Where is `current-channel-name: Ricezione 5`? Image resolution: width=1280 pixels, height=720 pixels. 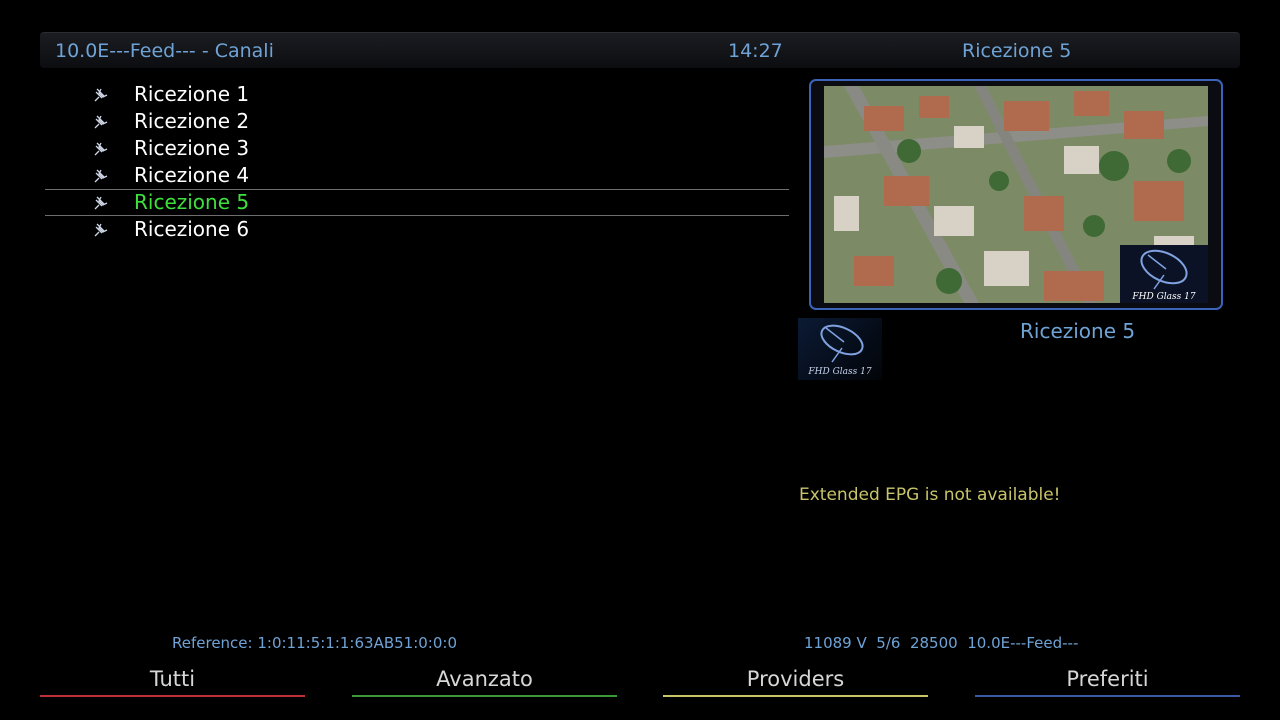
current-channel-name: Ricezione 5 is located at coordinates (1017, 51).